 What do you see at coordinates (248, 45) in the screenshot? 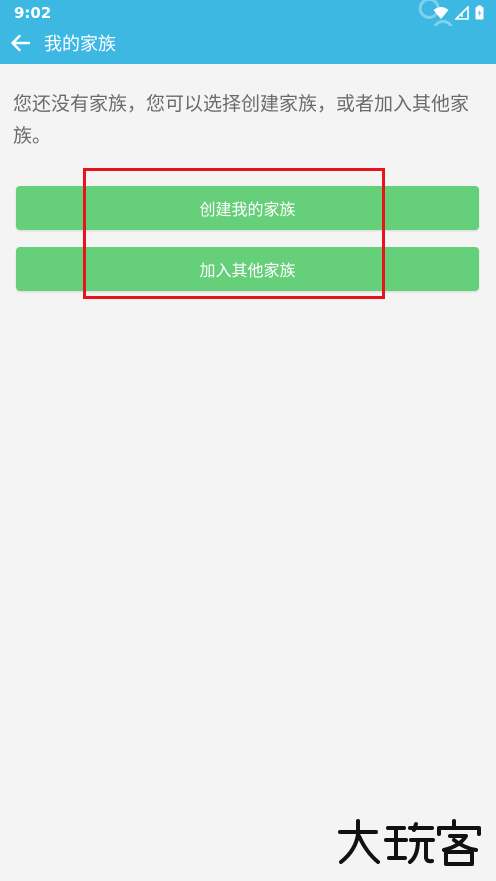
I see `app-bar: 我的家族` at bounding box center [248, 45].